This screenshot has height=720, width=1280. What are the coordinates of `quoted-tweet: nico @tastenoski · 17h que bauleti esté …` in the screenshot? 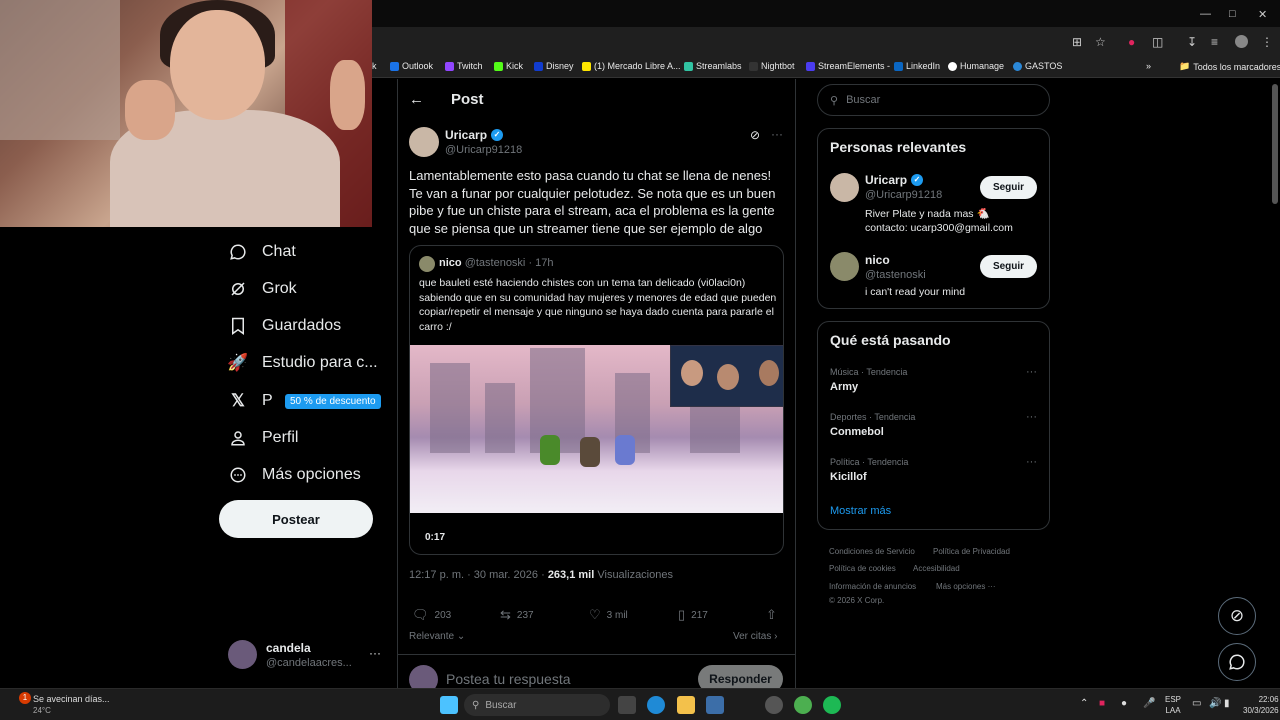 It's located at (596, 400).